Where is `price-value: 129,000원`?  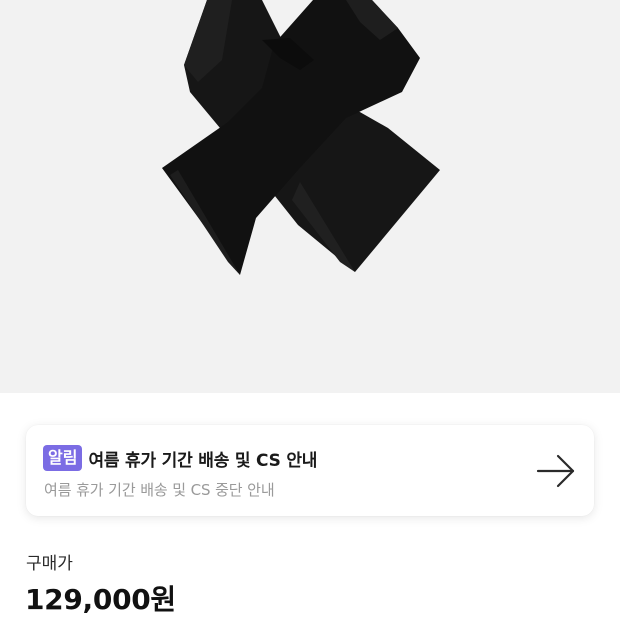 price-value: 129,000원 is located at coordinates (100, 599).